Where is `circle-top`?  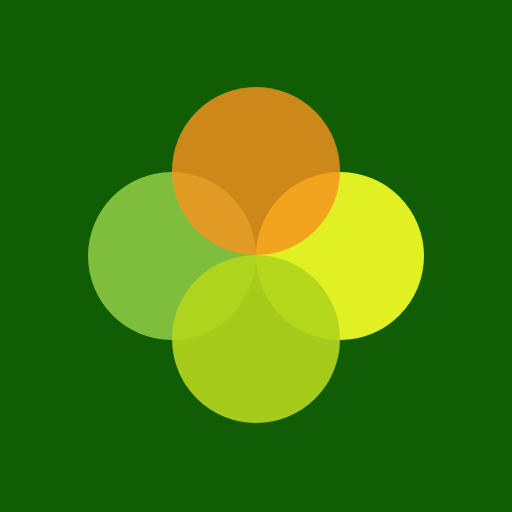
circle-top is located at coordinates (256, 171).